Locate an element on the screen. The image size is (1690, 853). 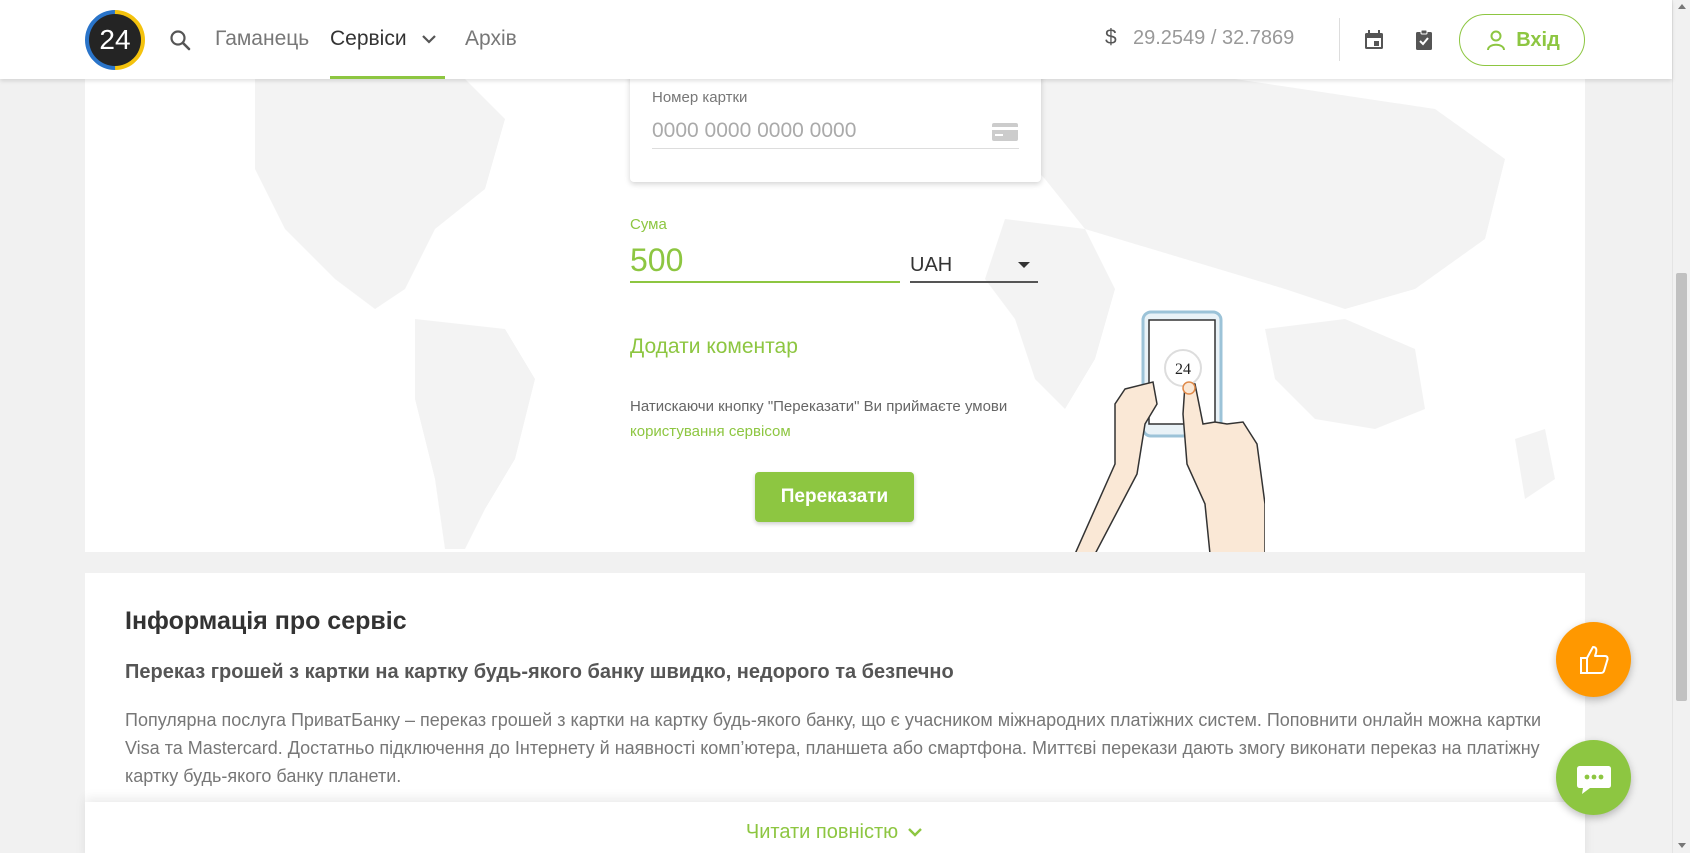
transfer-button: Переказати is located at coordinates (834, 497).